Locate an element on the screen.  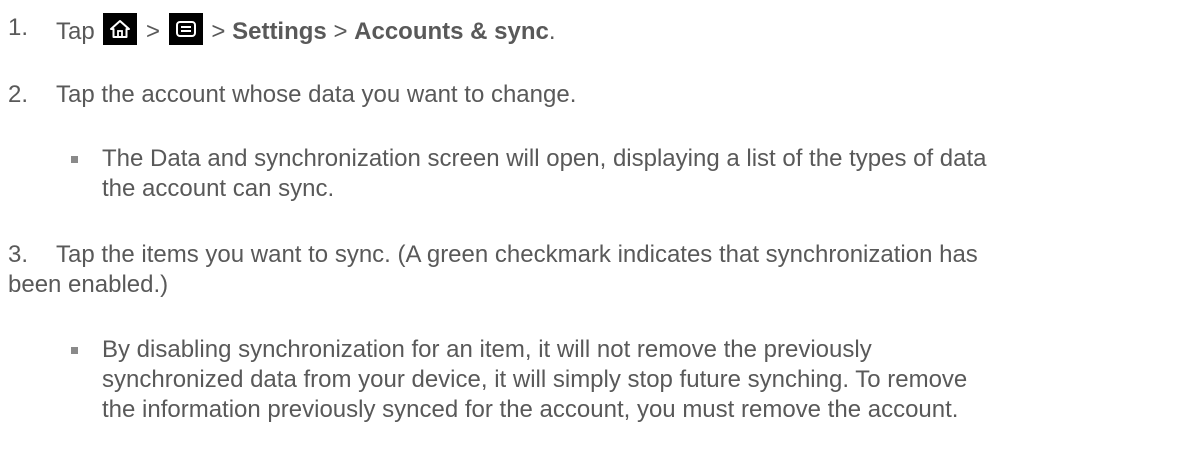
home-icon is located at coordinates (120, 29).